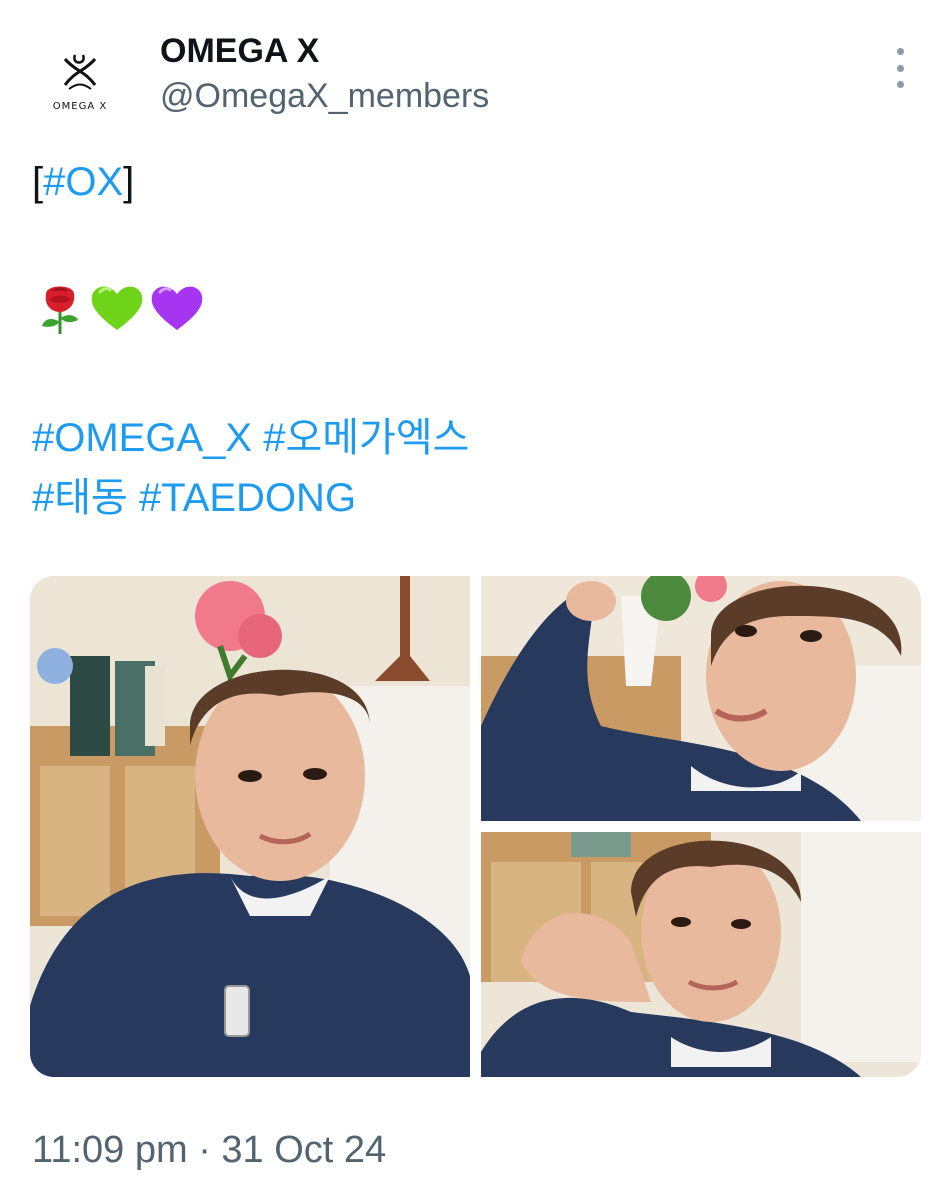 Image resolution: width=950 pixels, height=1200 pixels. I want to click on bracket-close: ], so click(129, 182).